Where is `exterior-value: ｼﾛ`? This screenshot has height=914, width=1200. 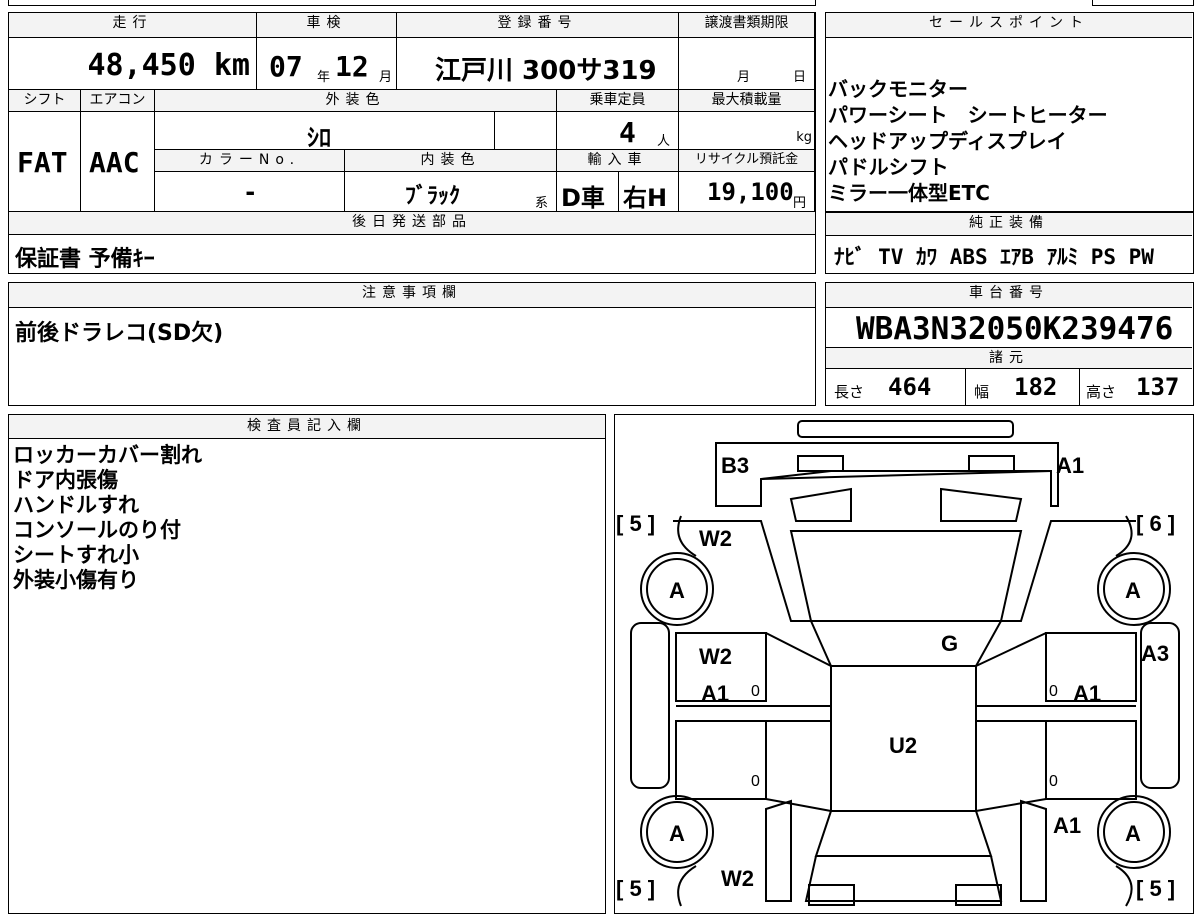 exterior-value: ｼﾛ is located at coordinates (319, 137).